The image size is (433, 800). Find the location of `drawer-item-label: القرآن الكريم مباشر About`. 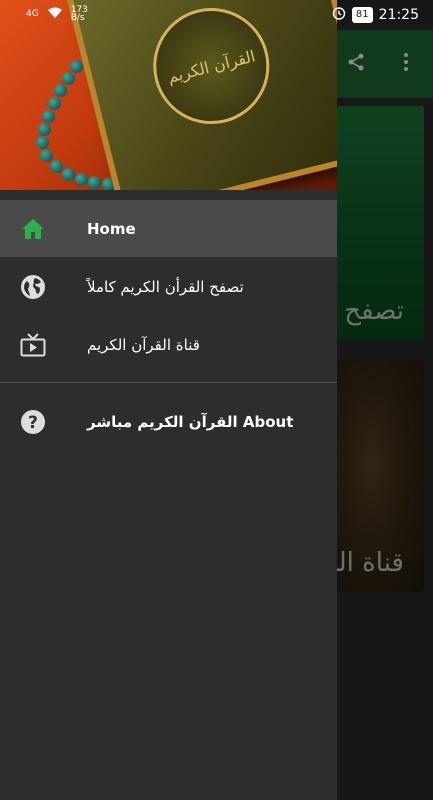

drawer-item-label: القرآن الكريم مباشر About is located at coordinates (190, 421).